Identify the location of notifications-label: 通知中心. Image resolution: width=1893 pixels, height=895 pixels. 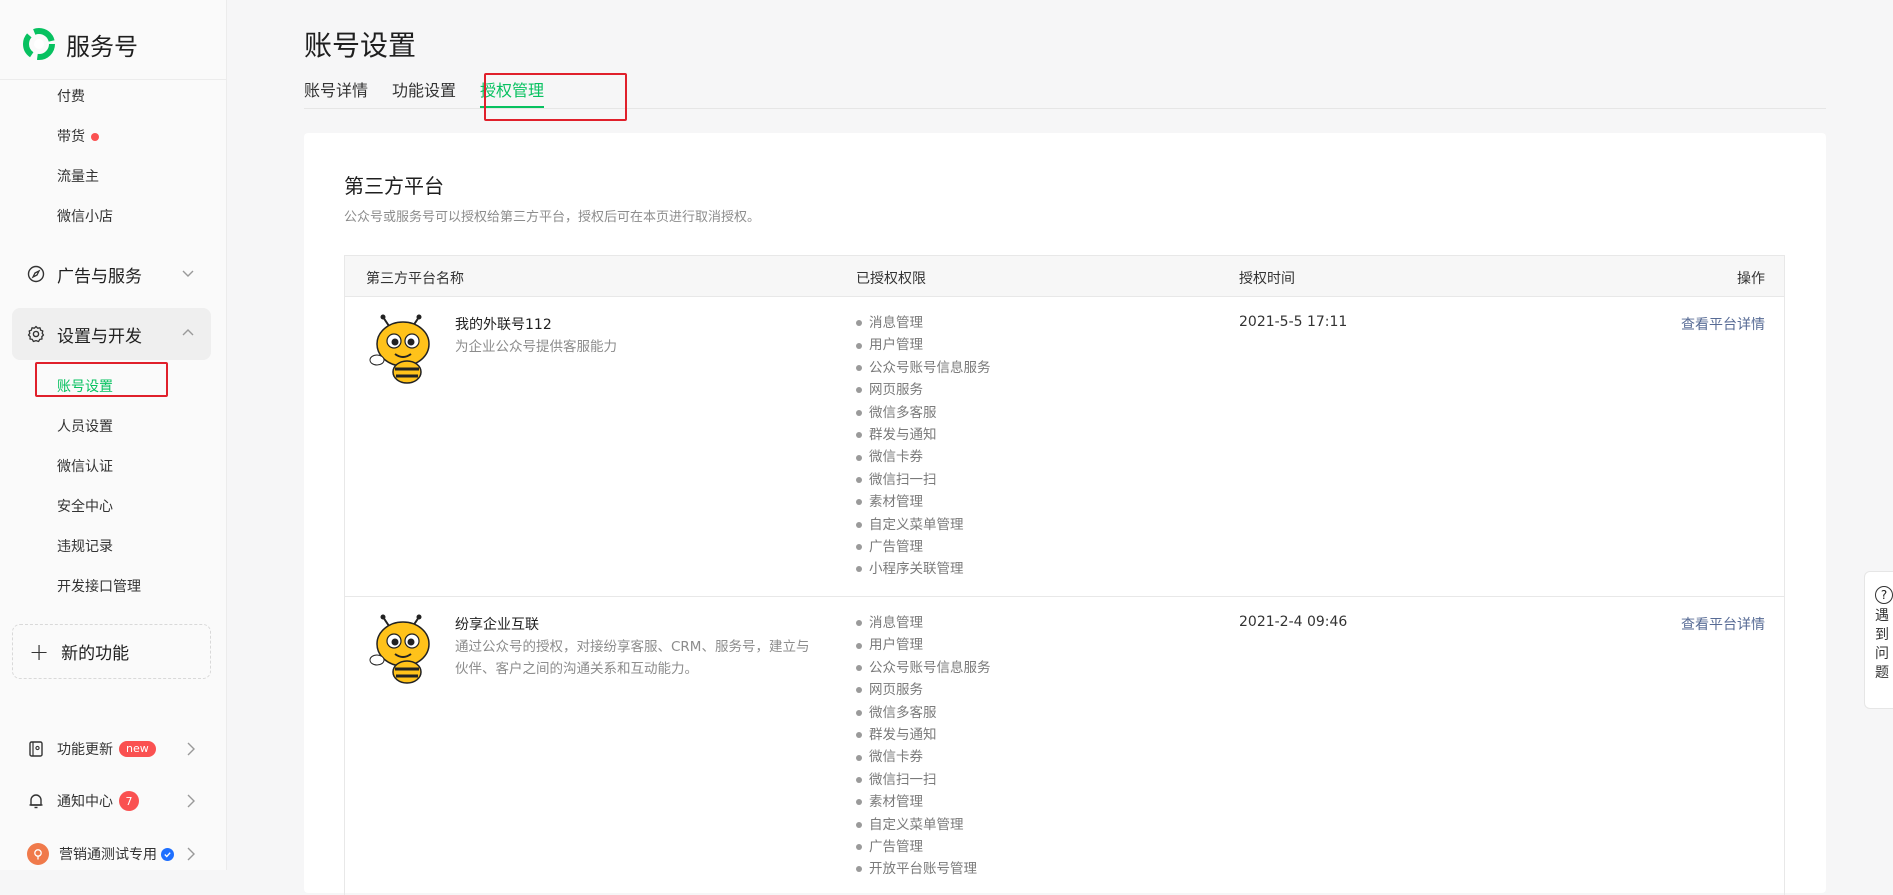
(85, 802).